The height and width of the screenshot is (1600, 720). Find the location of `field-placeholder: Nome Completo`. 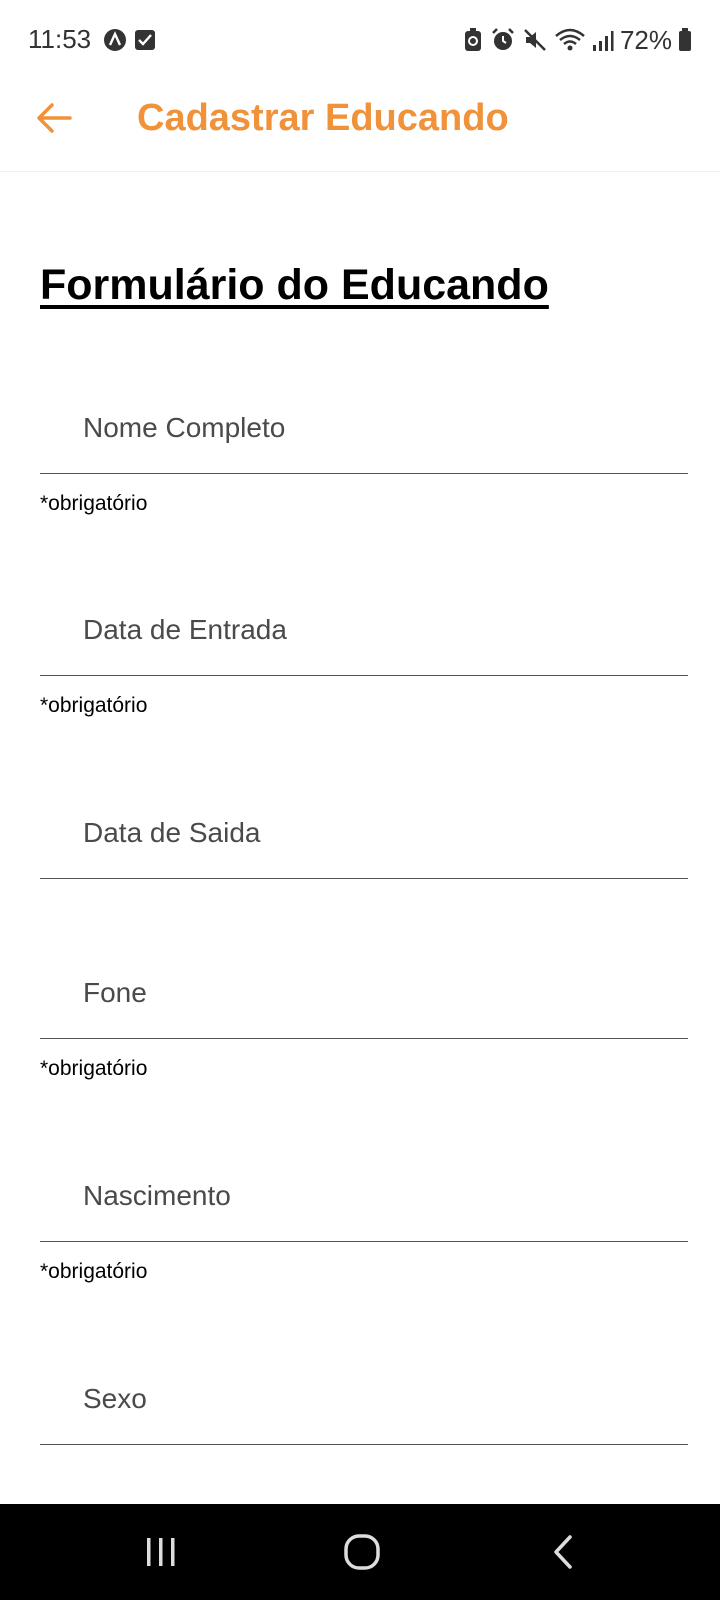

field-placeholder: Nome Completo is located at coordinates (184, 427).